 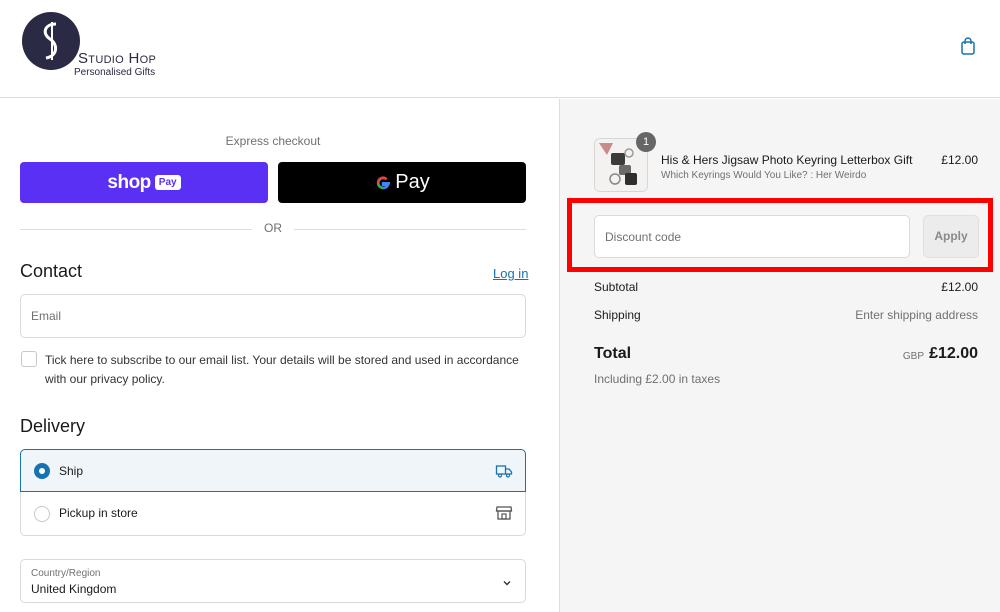 I want to click on tax-note: Including £2.00 in taxes, so click(x=657, y=379).